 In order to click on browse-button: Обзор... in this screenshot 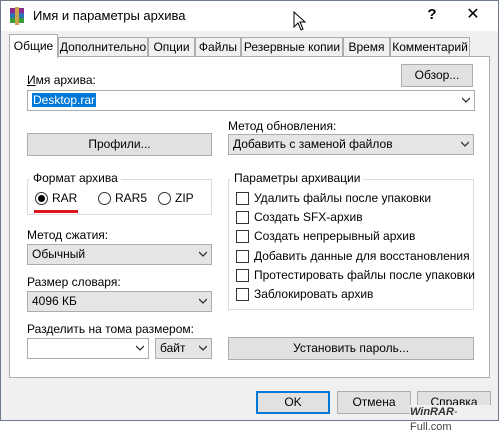, I will do `click(437, 75)`.